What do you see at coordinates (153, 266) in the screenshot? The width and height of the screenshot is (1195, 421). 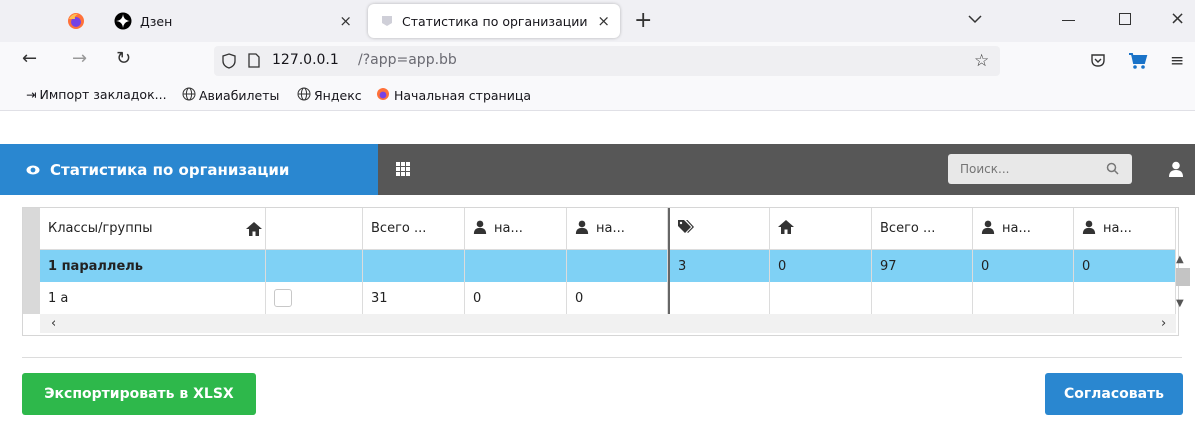 I see `table-cell: 1 параллель` at bounding box center [153, 266].